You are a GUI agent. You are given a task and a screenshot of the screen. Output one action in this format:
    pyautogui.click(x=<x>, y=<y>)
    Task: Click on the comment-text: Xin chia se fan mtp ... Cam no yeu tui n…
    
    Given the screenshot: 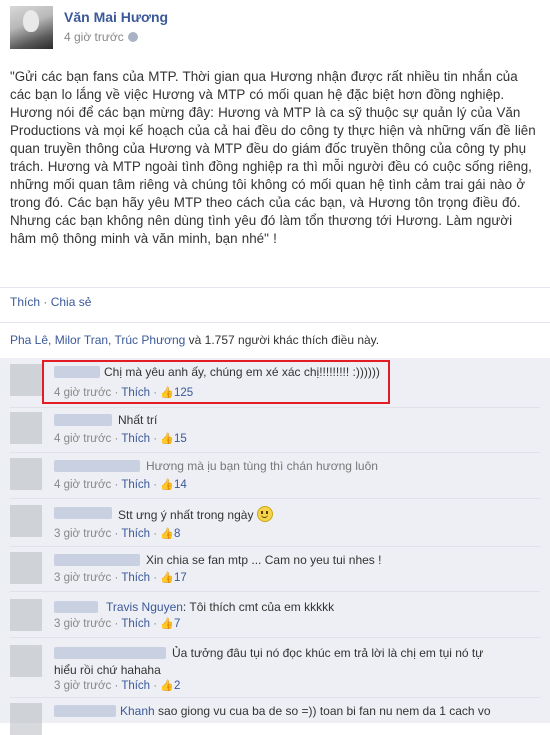 What is the action you would take?
    pyautogui.click(x=264, y=560)
    